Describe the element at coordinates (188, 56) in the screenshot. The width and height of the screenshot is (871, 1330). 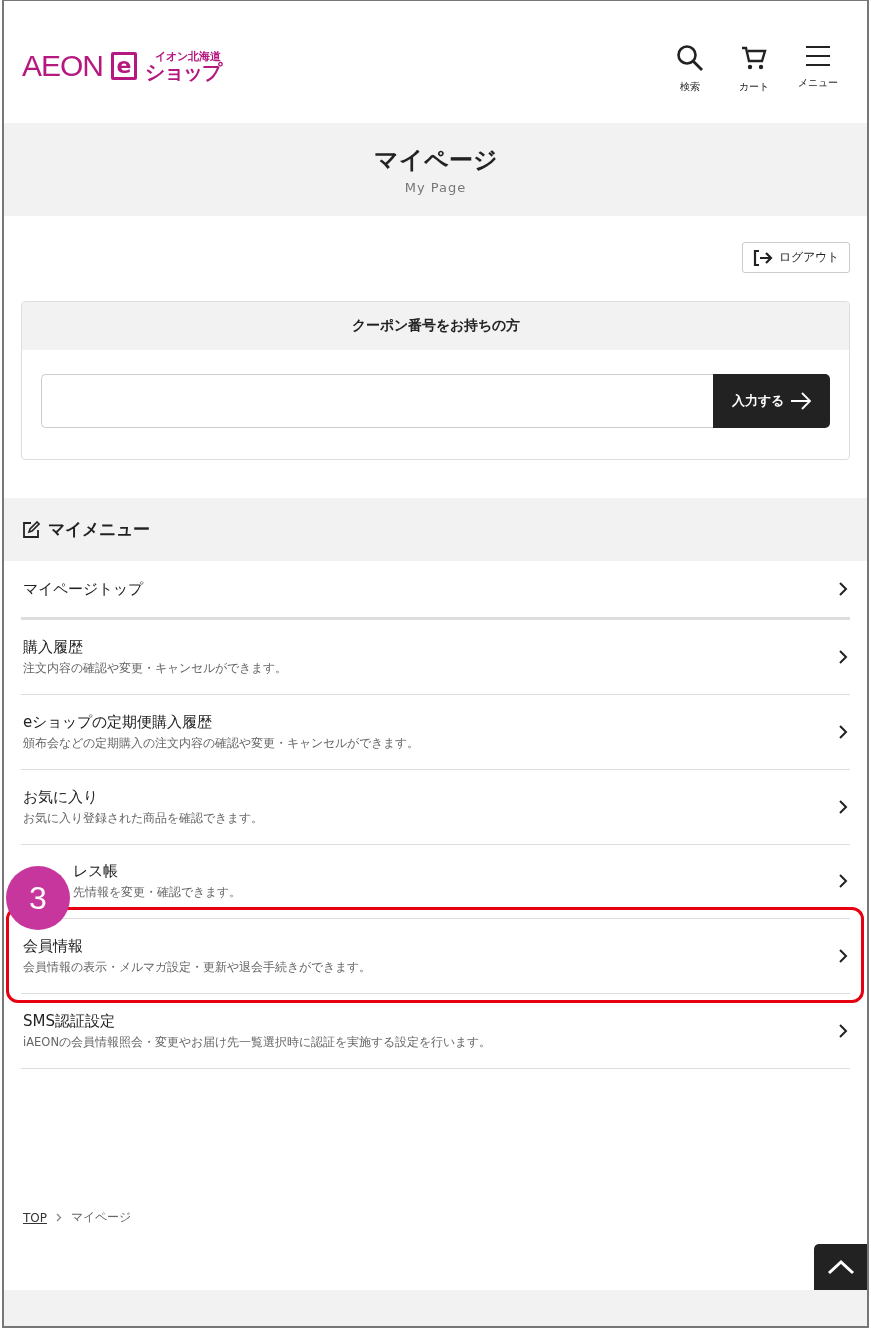
I see `region-label: イオン北海道` at that location.